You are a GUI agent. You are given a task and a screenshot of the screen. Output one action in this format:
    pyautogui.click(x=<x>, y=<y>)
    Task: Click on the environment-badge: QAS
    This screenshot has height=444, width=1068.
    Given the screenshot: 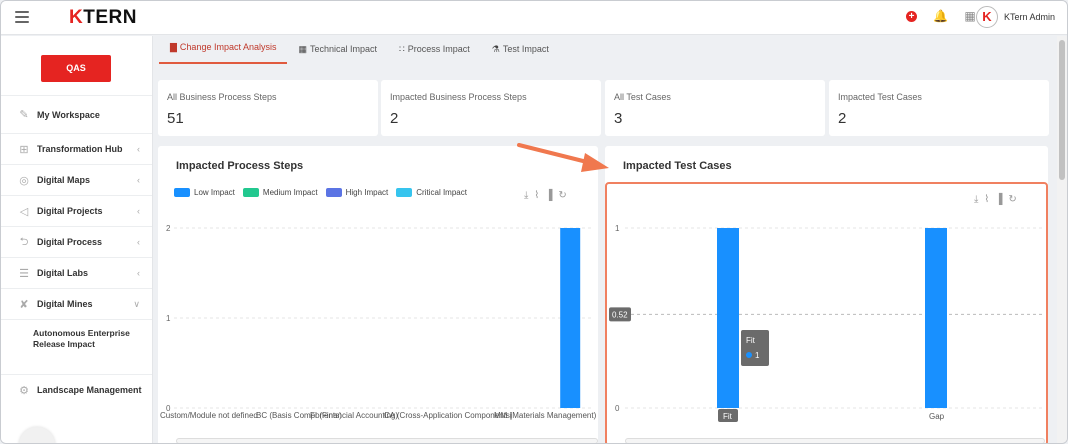 What is the action you would take?
    pyautogui.click(x=76, y=68)
    